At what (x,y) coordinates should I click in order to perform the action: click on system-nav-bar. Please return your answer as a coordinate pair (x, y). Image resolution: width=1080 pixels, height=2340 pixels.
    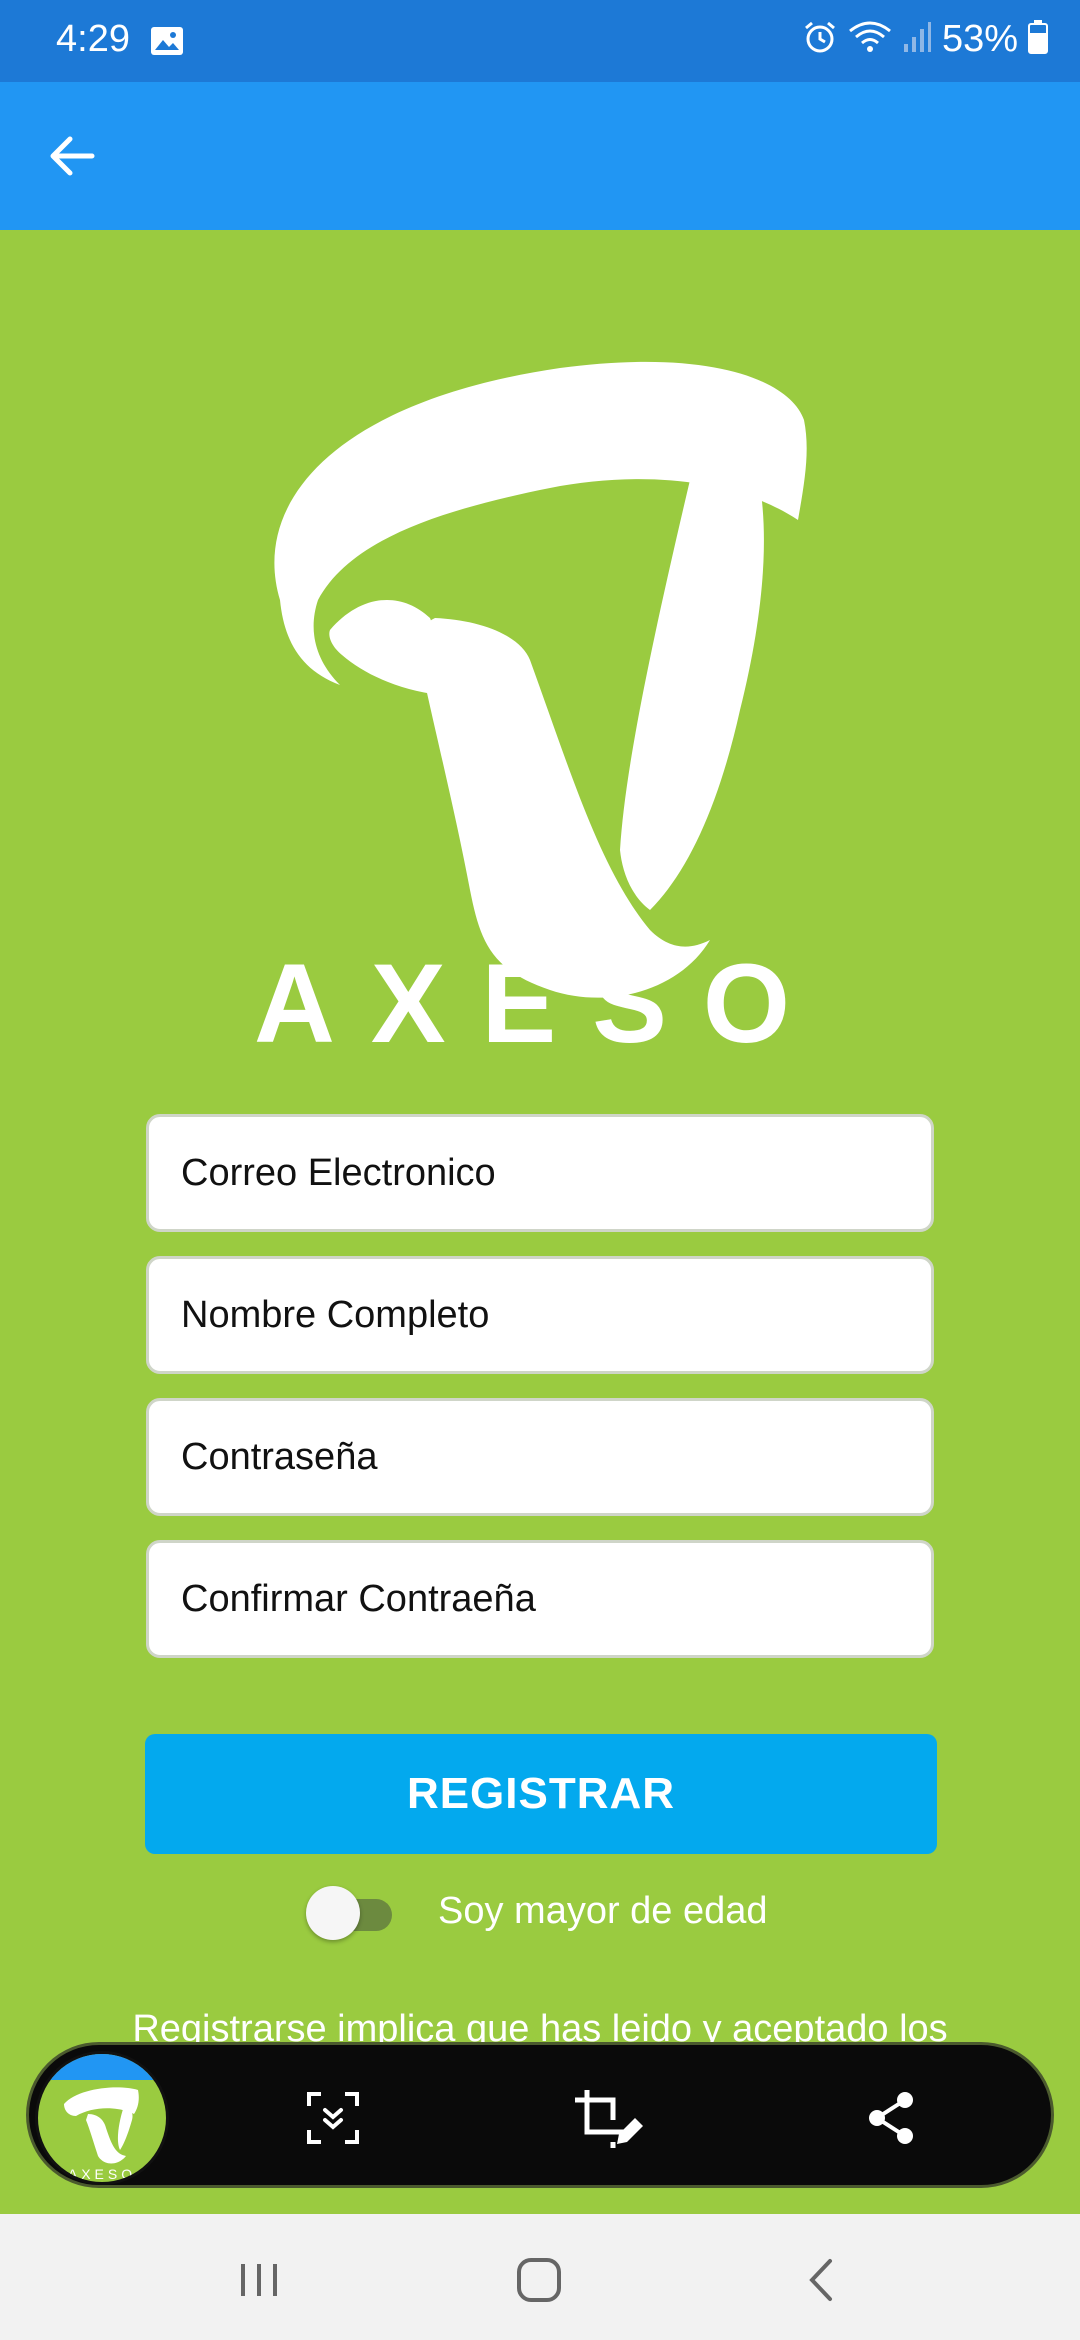
    Looking at the image, I should click on (540, 2277).